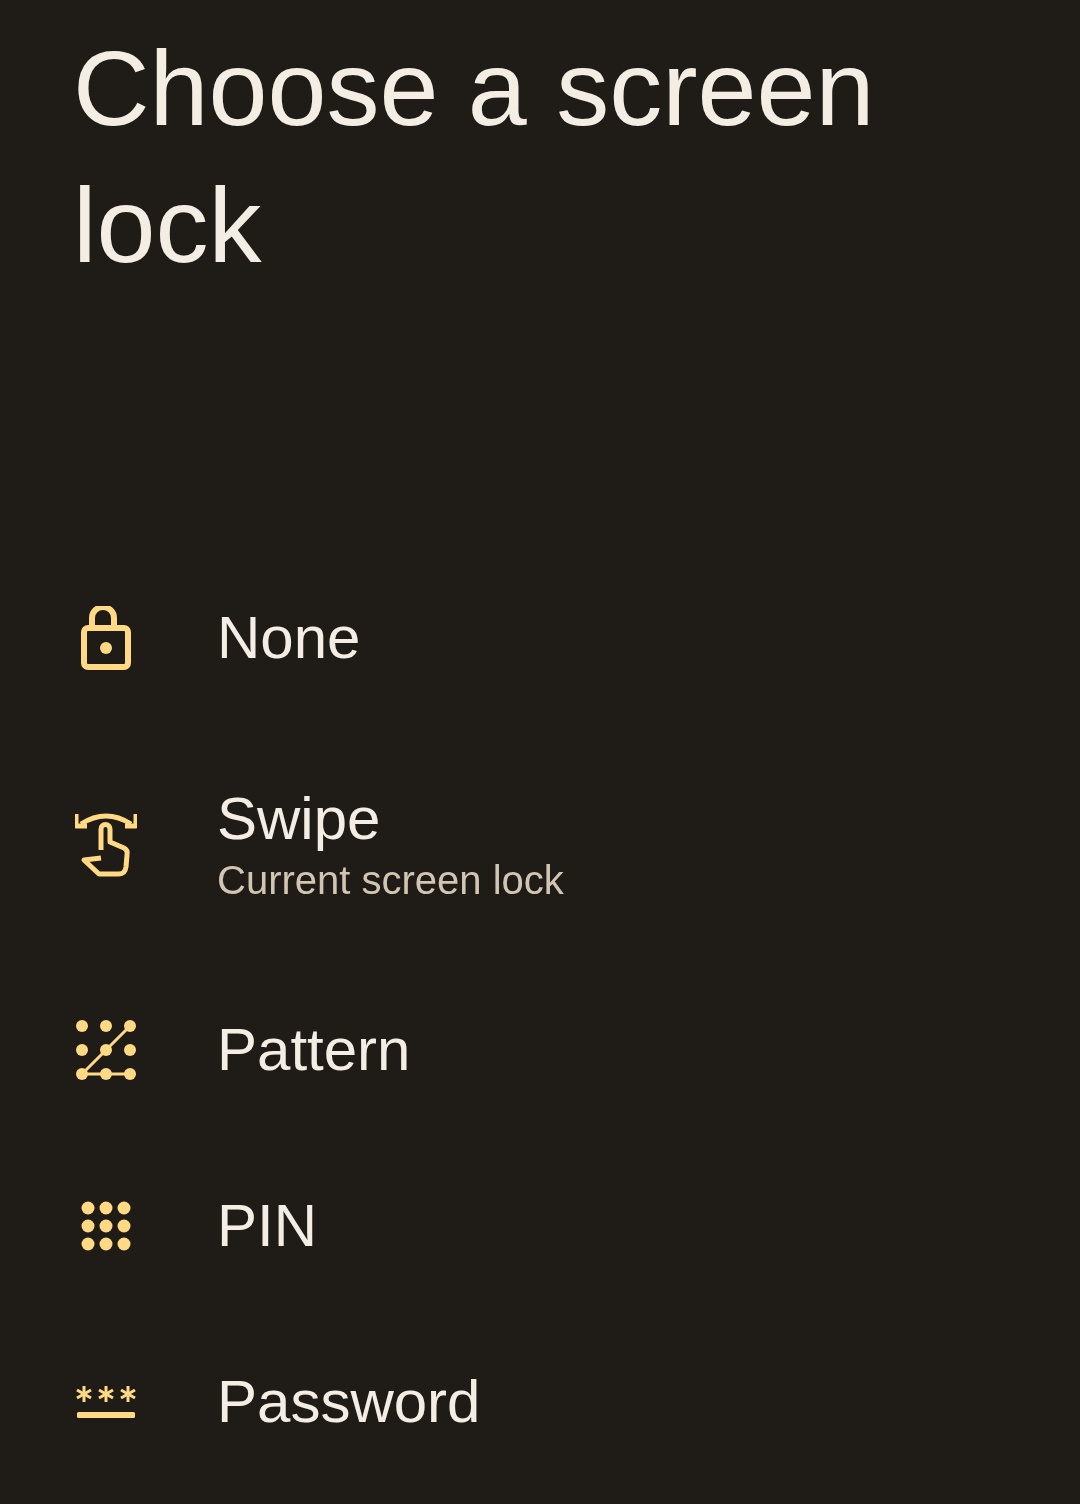 Image resolution: width=1080 pixels, height=1504 pixels. Describe the element at coordinates (540, 1050) in the screenshot. I see `lock-option: Pattern` at that location.